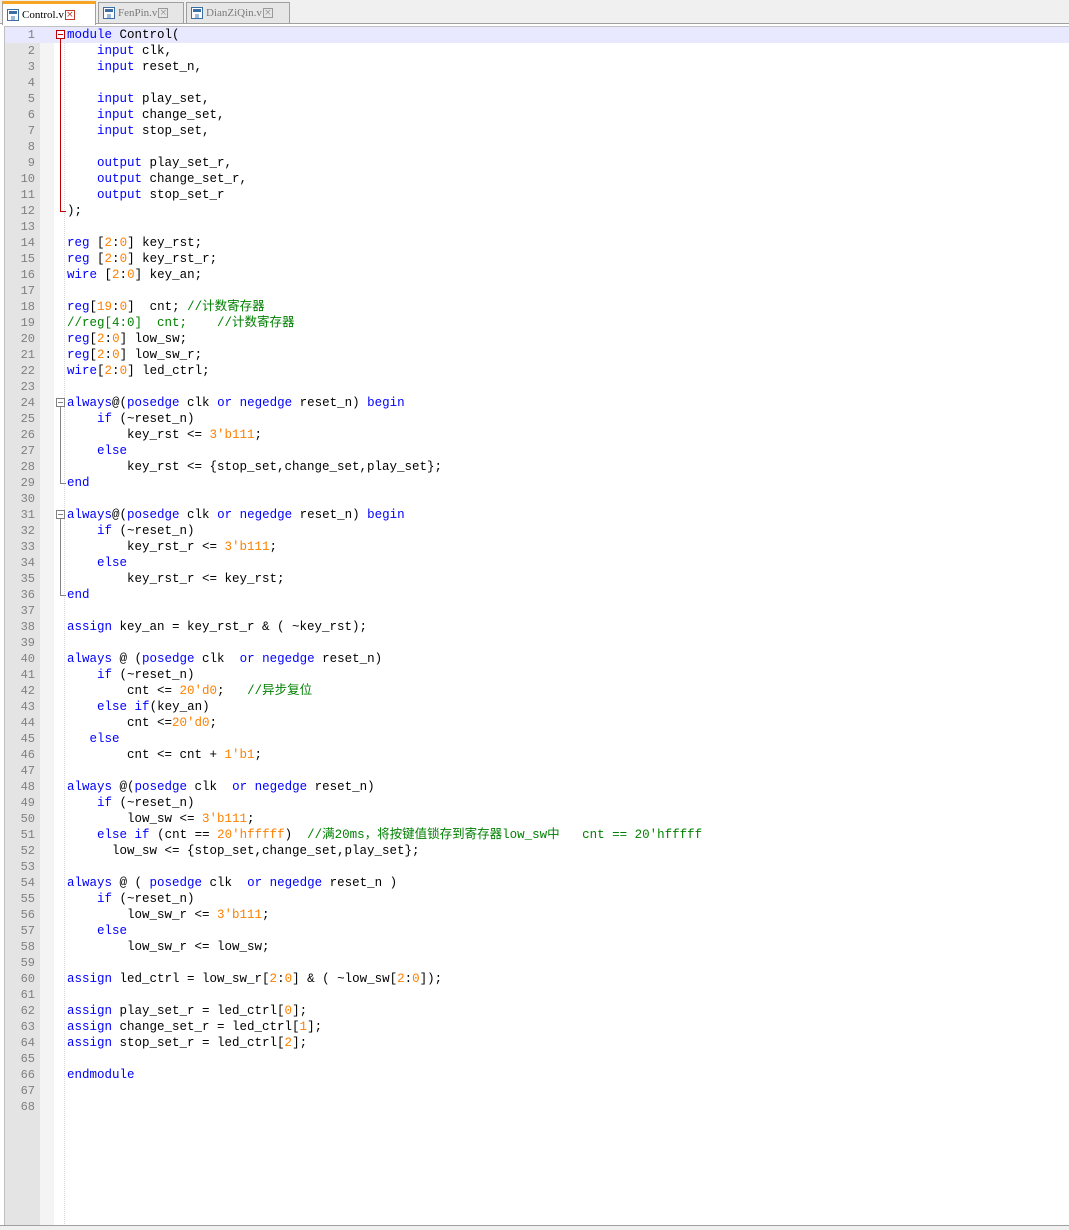 The width and height of the screenshot is (1069, 1230). I want to click on code-line: 49 if (~reset_n), so click(537, 803).